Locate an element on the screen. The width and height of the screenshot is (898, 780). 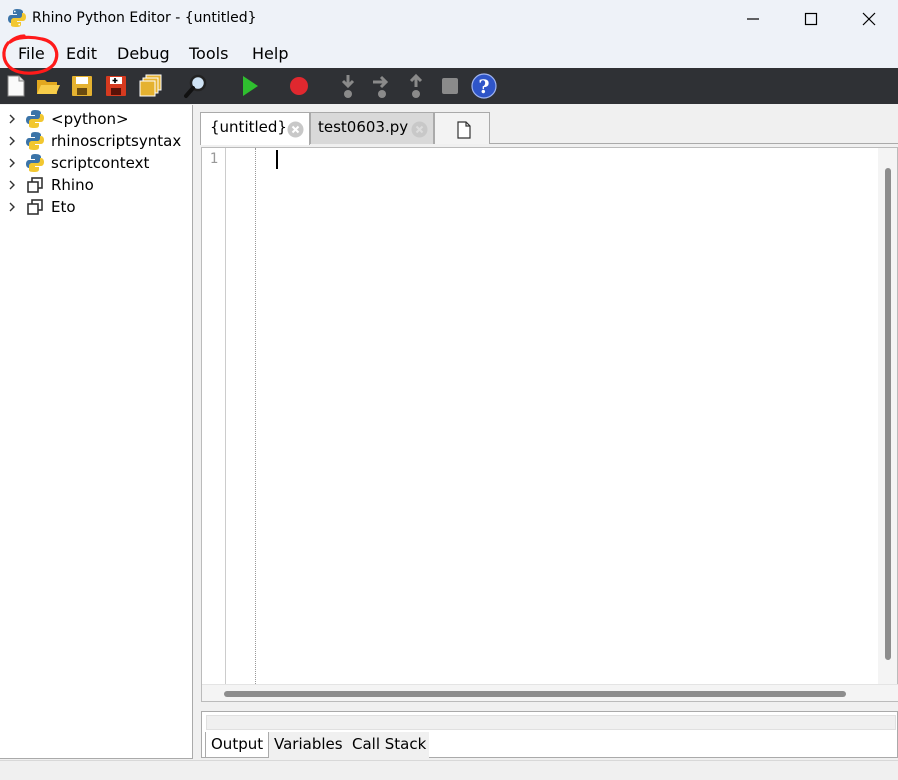
stop-icon is located at coordinates (299, 86).